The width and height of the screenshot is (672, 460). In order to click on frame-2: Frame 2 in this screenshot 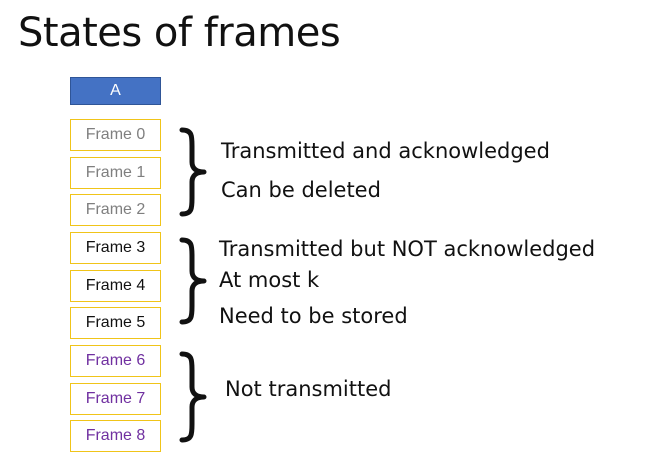, I will do `click(115, 210)`.